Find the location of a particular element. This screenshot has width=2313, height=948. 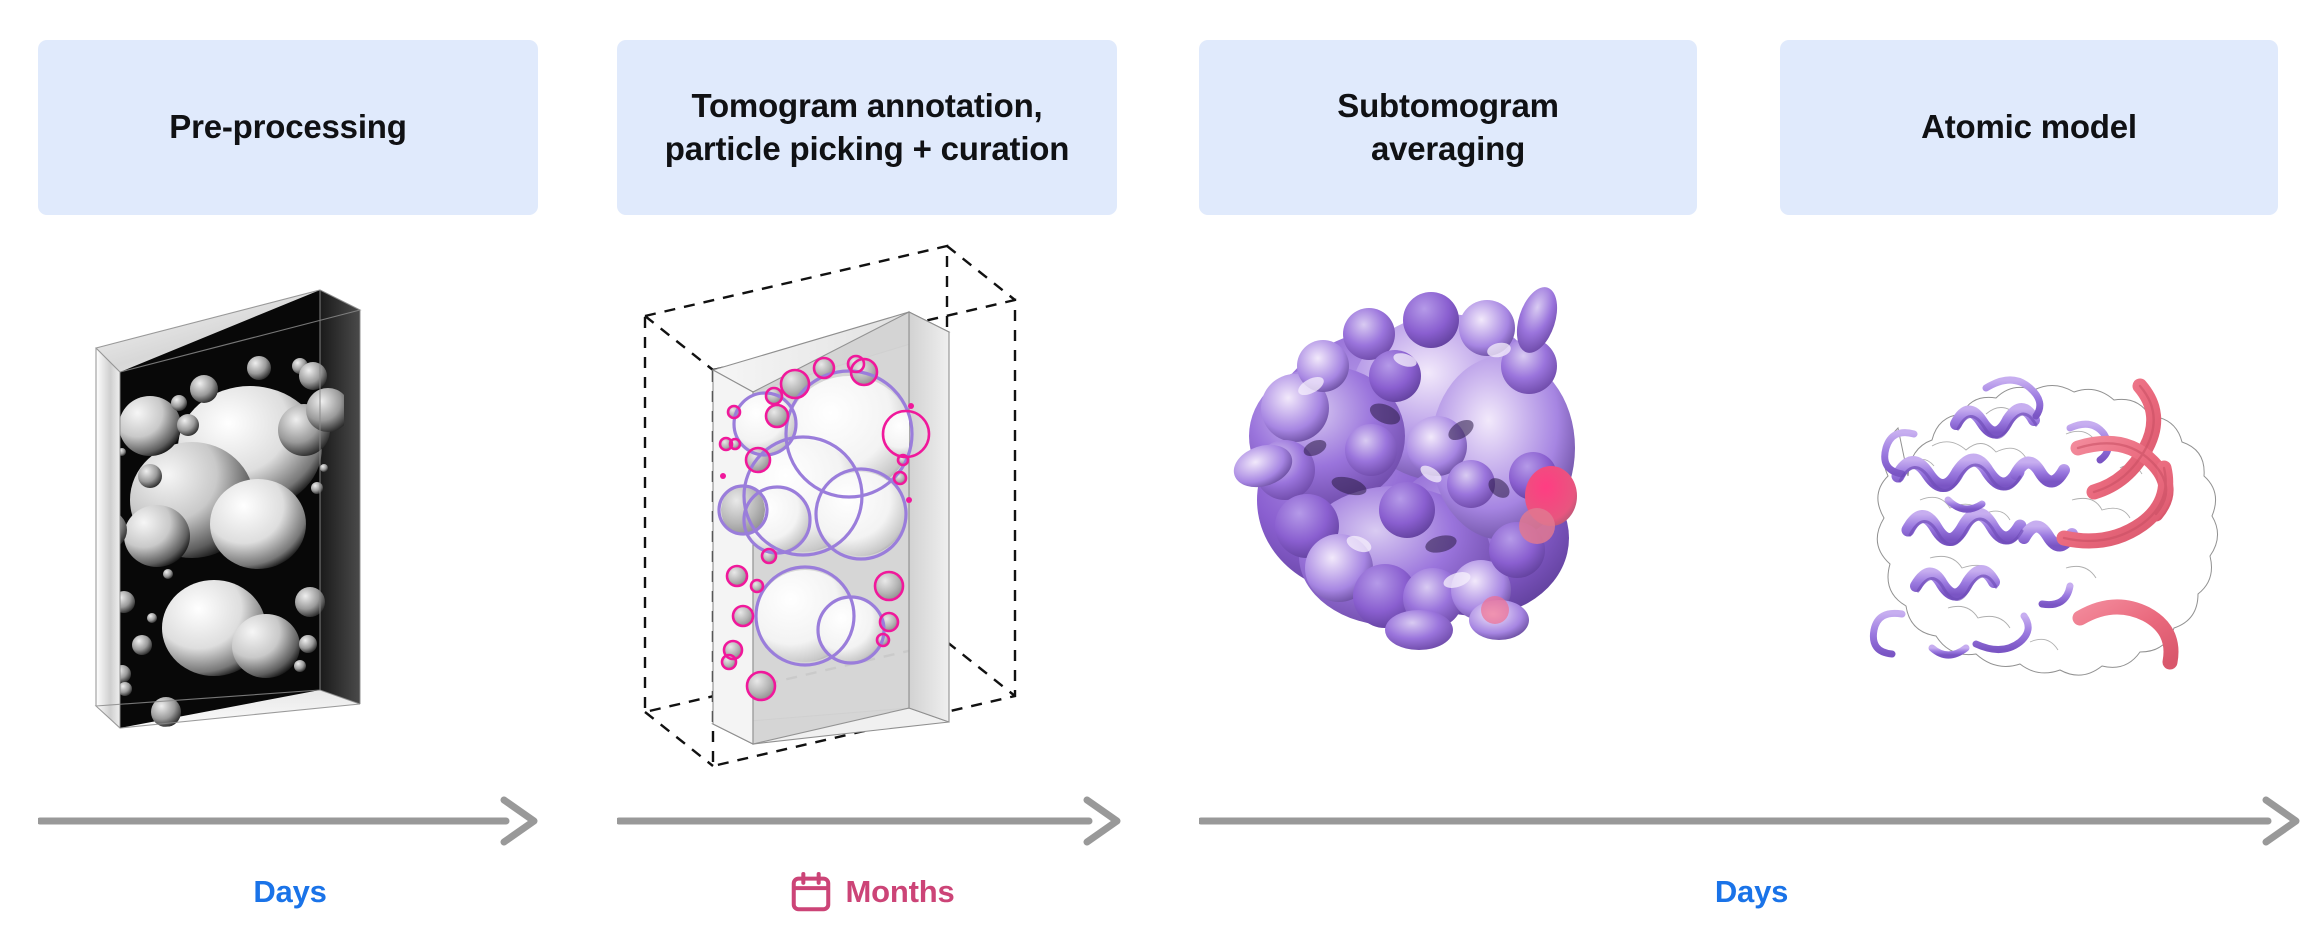

illustration-annotated-tomogram-slab is located at coordinates (867, 508).